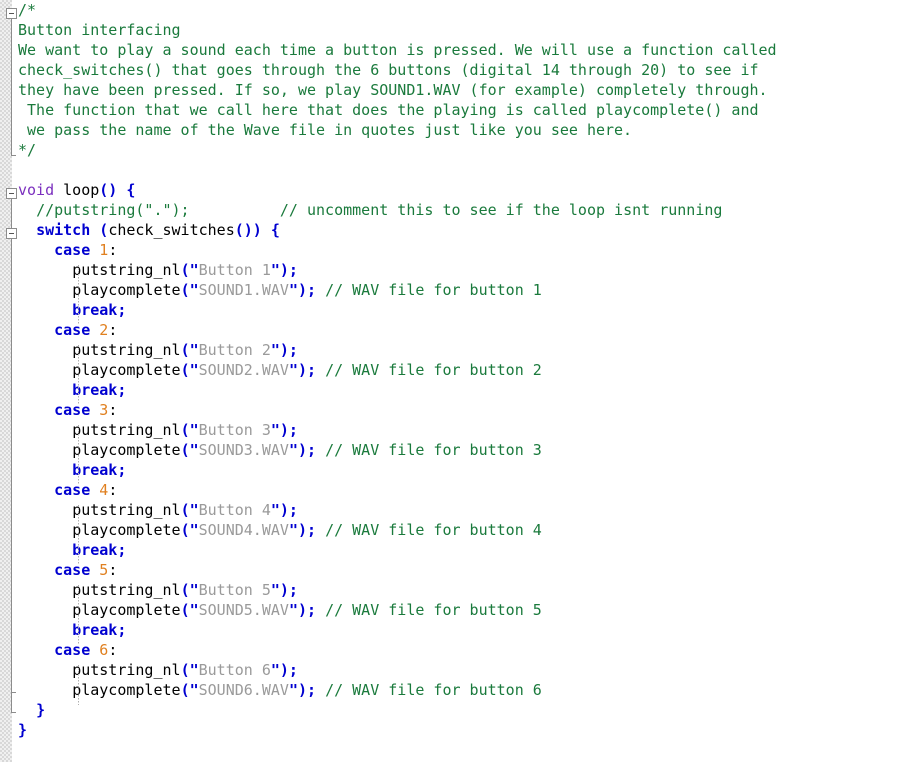 Image resolution: width=905 pixels, height=762 pixels. I want to click on code-token: Button 2, so click(234, 350).